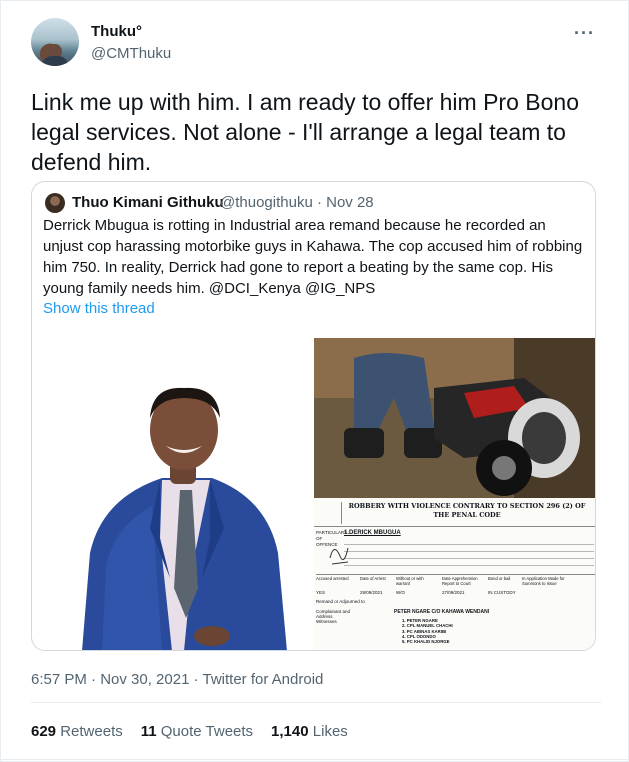 The height and width of the screenshot is (762, 629). Describe the element at coordinates (329, 513) in the screenshot. I see `doc-cell-charge` at that location.